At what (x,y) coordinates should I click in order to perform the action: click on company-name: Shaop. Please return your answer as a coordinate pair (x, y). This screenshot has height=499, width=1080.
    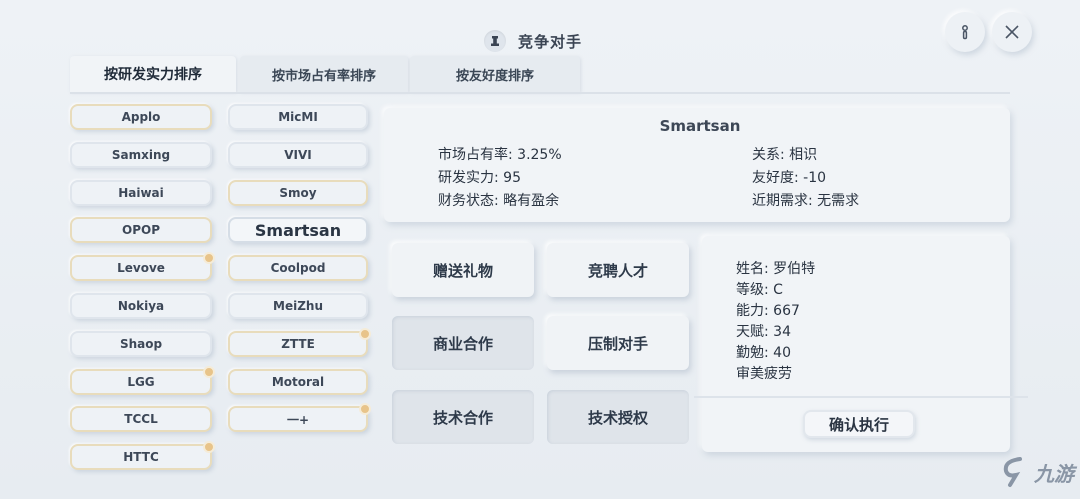
    Looking at the image, I should click on (141, 343).